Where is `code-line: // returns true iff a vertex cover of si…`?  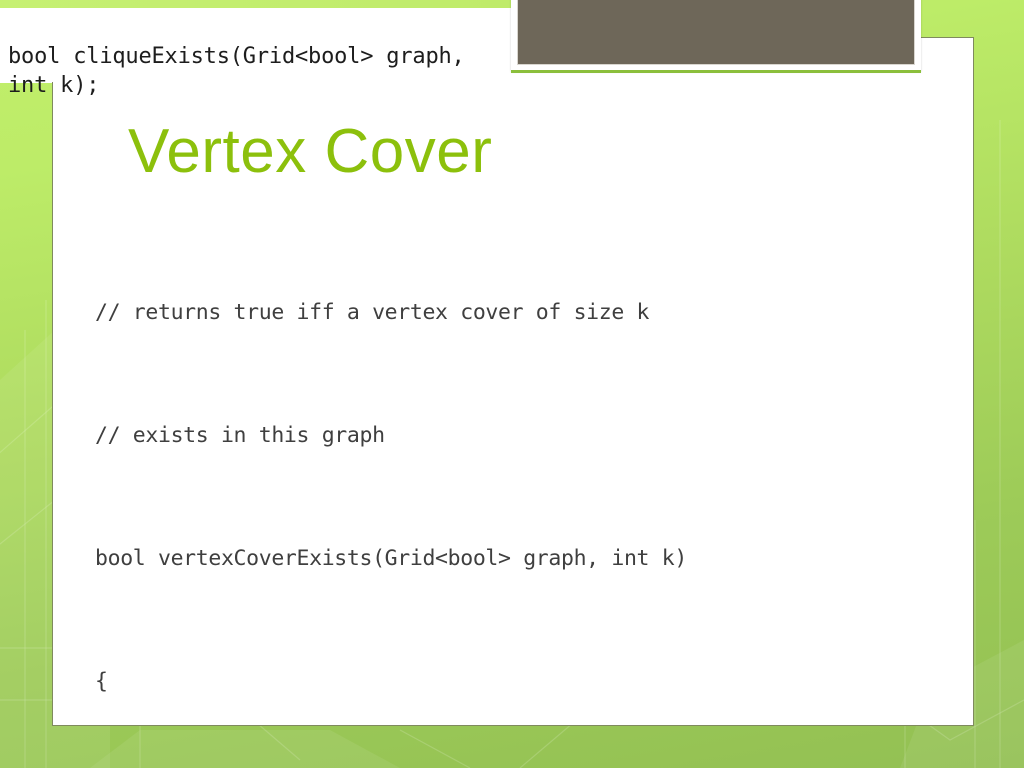 code-line: // returns true iff a vertex cover of si… is located at coordinates (372, 312).